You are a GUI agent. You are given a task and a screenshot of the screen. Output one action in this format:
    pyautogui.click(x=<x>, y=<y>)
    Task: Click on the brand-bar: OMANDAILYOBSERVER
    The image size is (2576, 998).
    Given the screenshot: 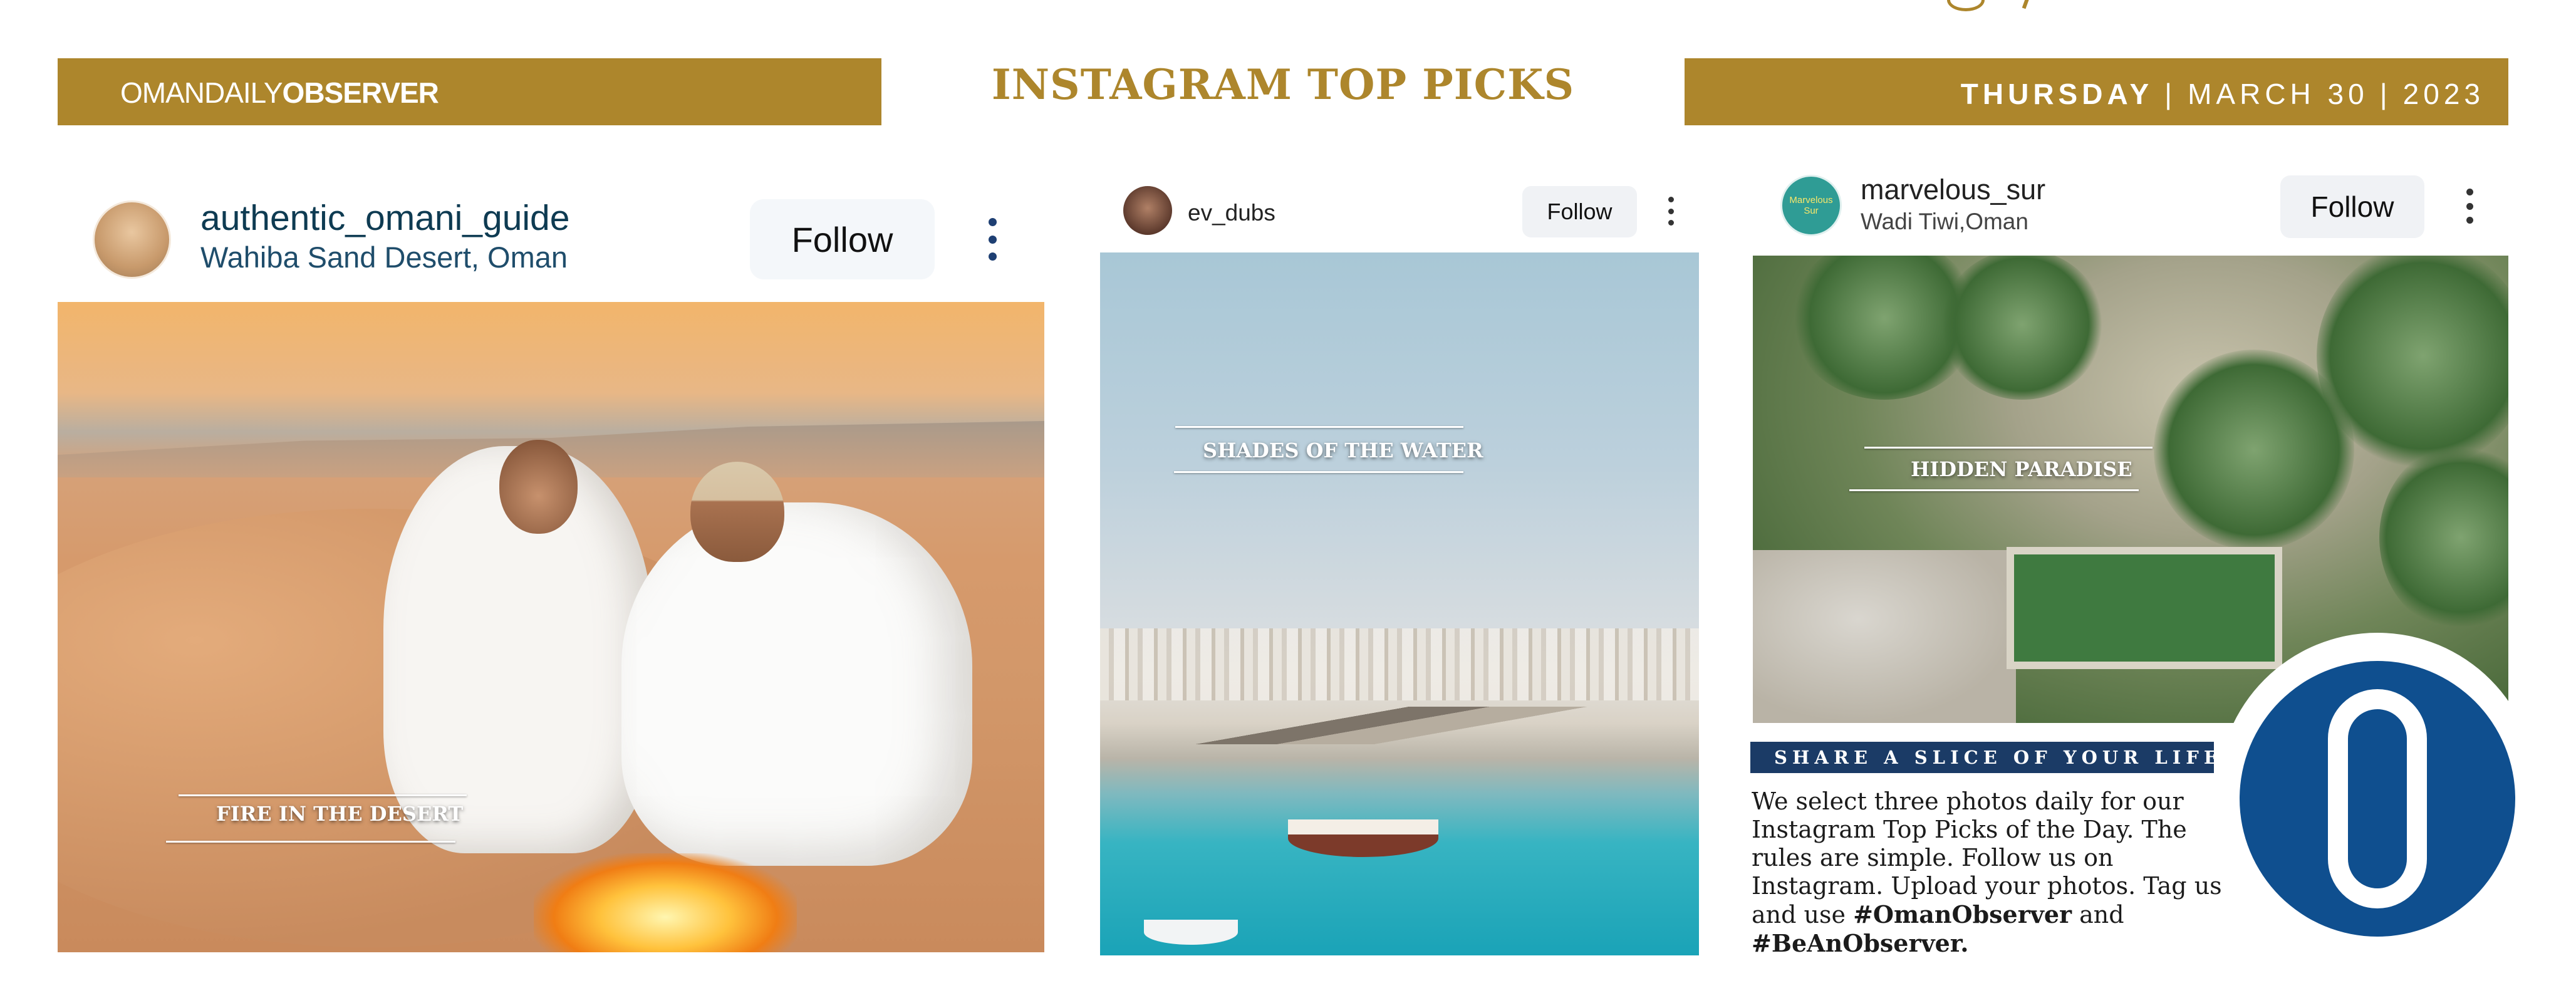 What is the action you would take?
    pyautogui.click(x=469, y=91)
    